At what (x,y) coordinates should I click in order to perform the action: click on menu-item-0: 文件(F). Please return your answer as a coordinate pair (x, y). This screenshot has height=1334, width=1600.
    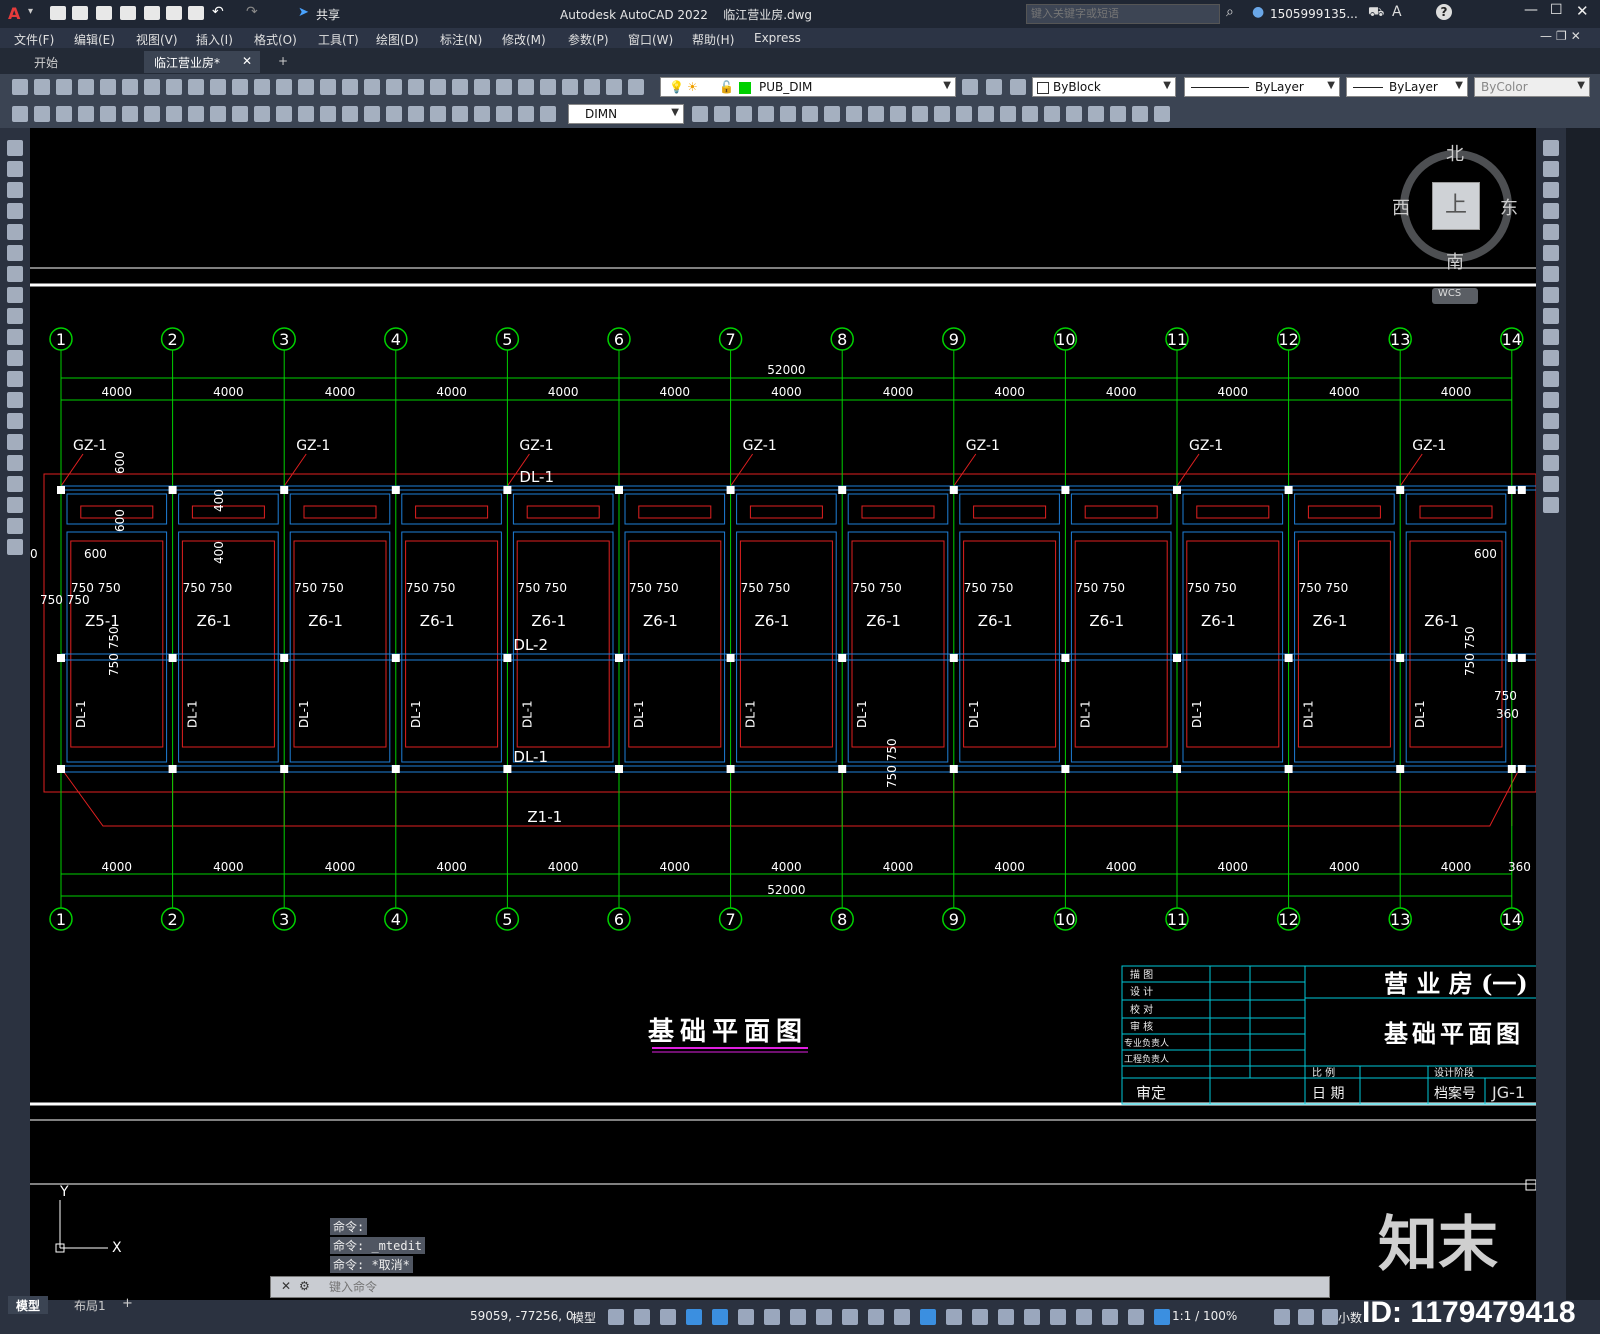
    Looking at the image, I should click on (34, 39).